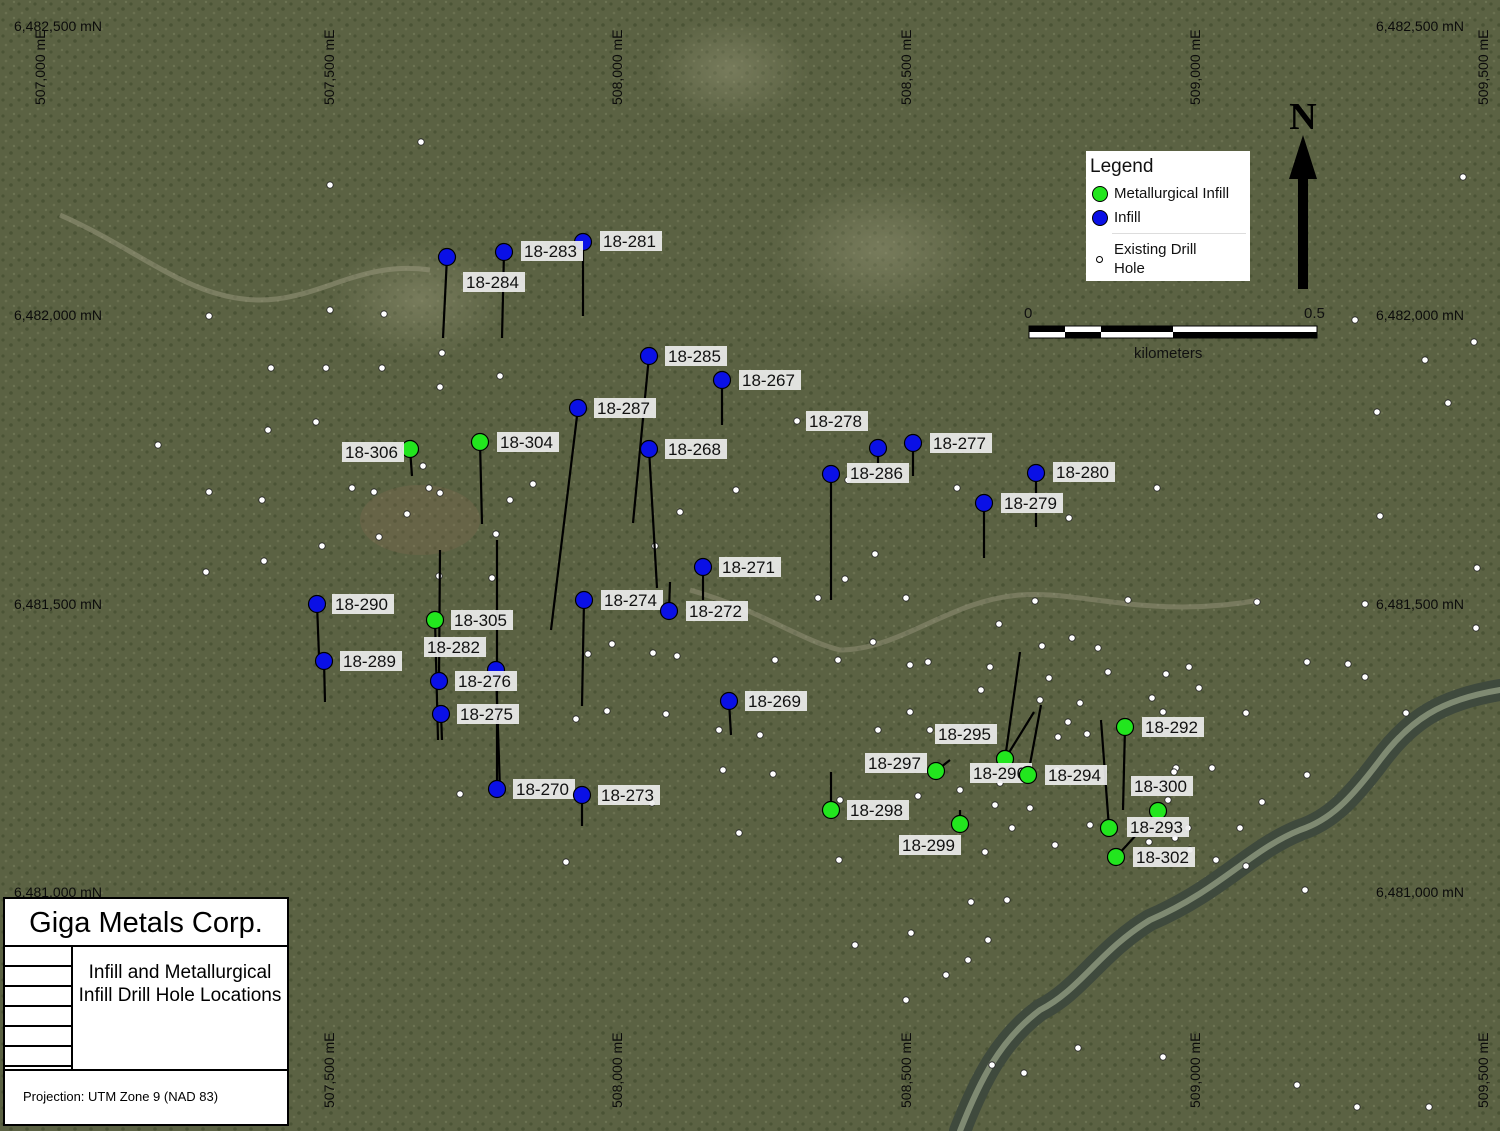  Describe the element at coordinates (1420, 892) in the screenshot. I see `northing-label: 6,481,000 mN` at that location.